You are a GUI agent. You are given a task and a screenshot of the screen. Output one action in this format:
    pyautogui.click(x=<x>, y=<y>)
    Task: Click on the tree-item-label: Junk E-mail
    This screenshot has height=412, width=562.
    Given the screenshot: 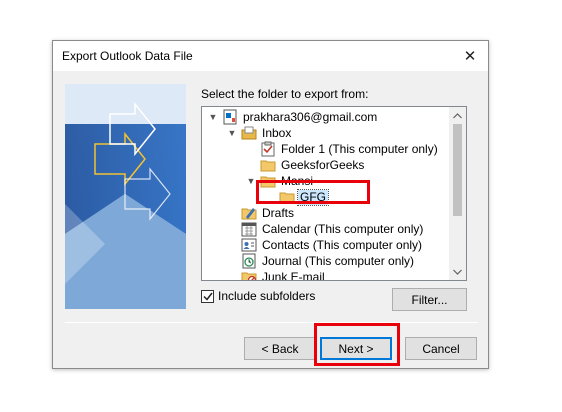 What is the action you would take?
    pyautogui.click(x=293, y=275)
    